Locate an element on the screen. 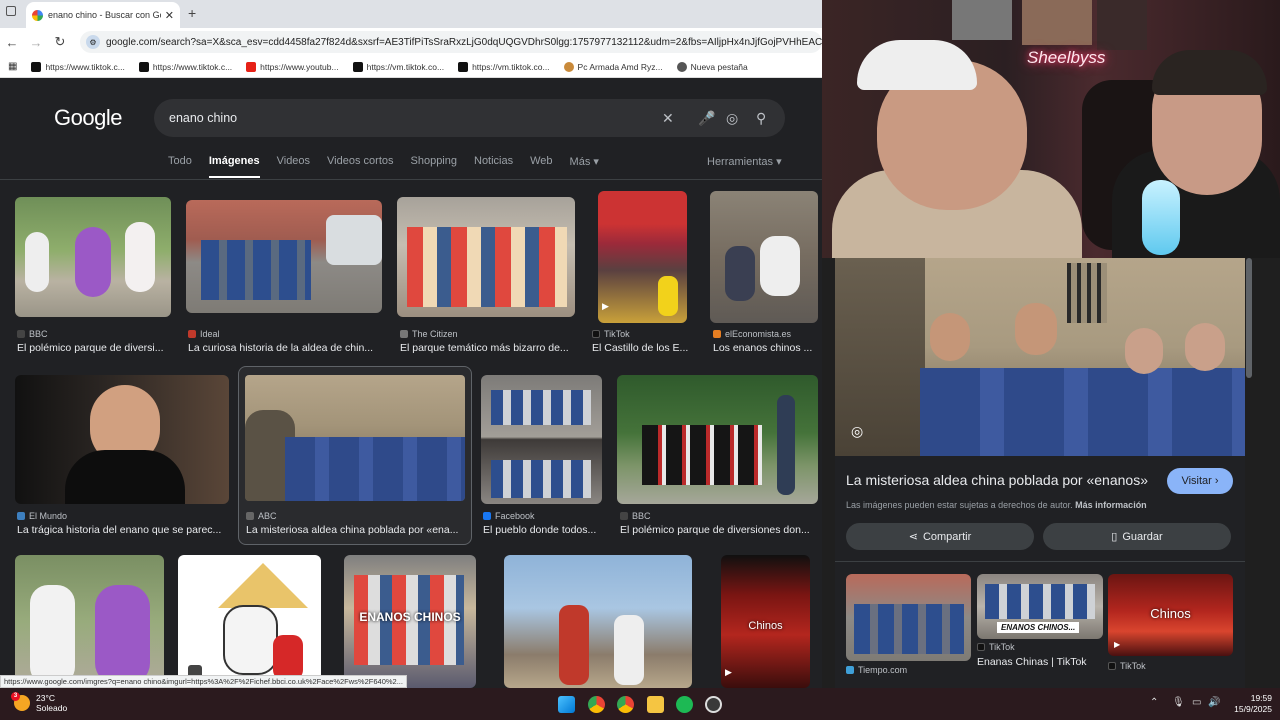 This screenshot has width=1280, height=720. search-box: enano chino ✕ 🎤 ◎ ⚲ is located at coordinates (469, 118).